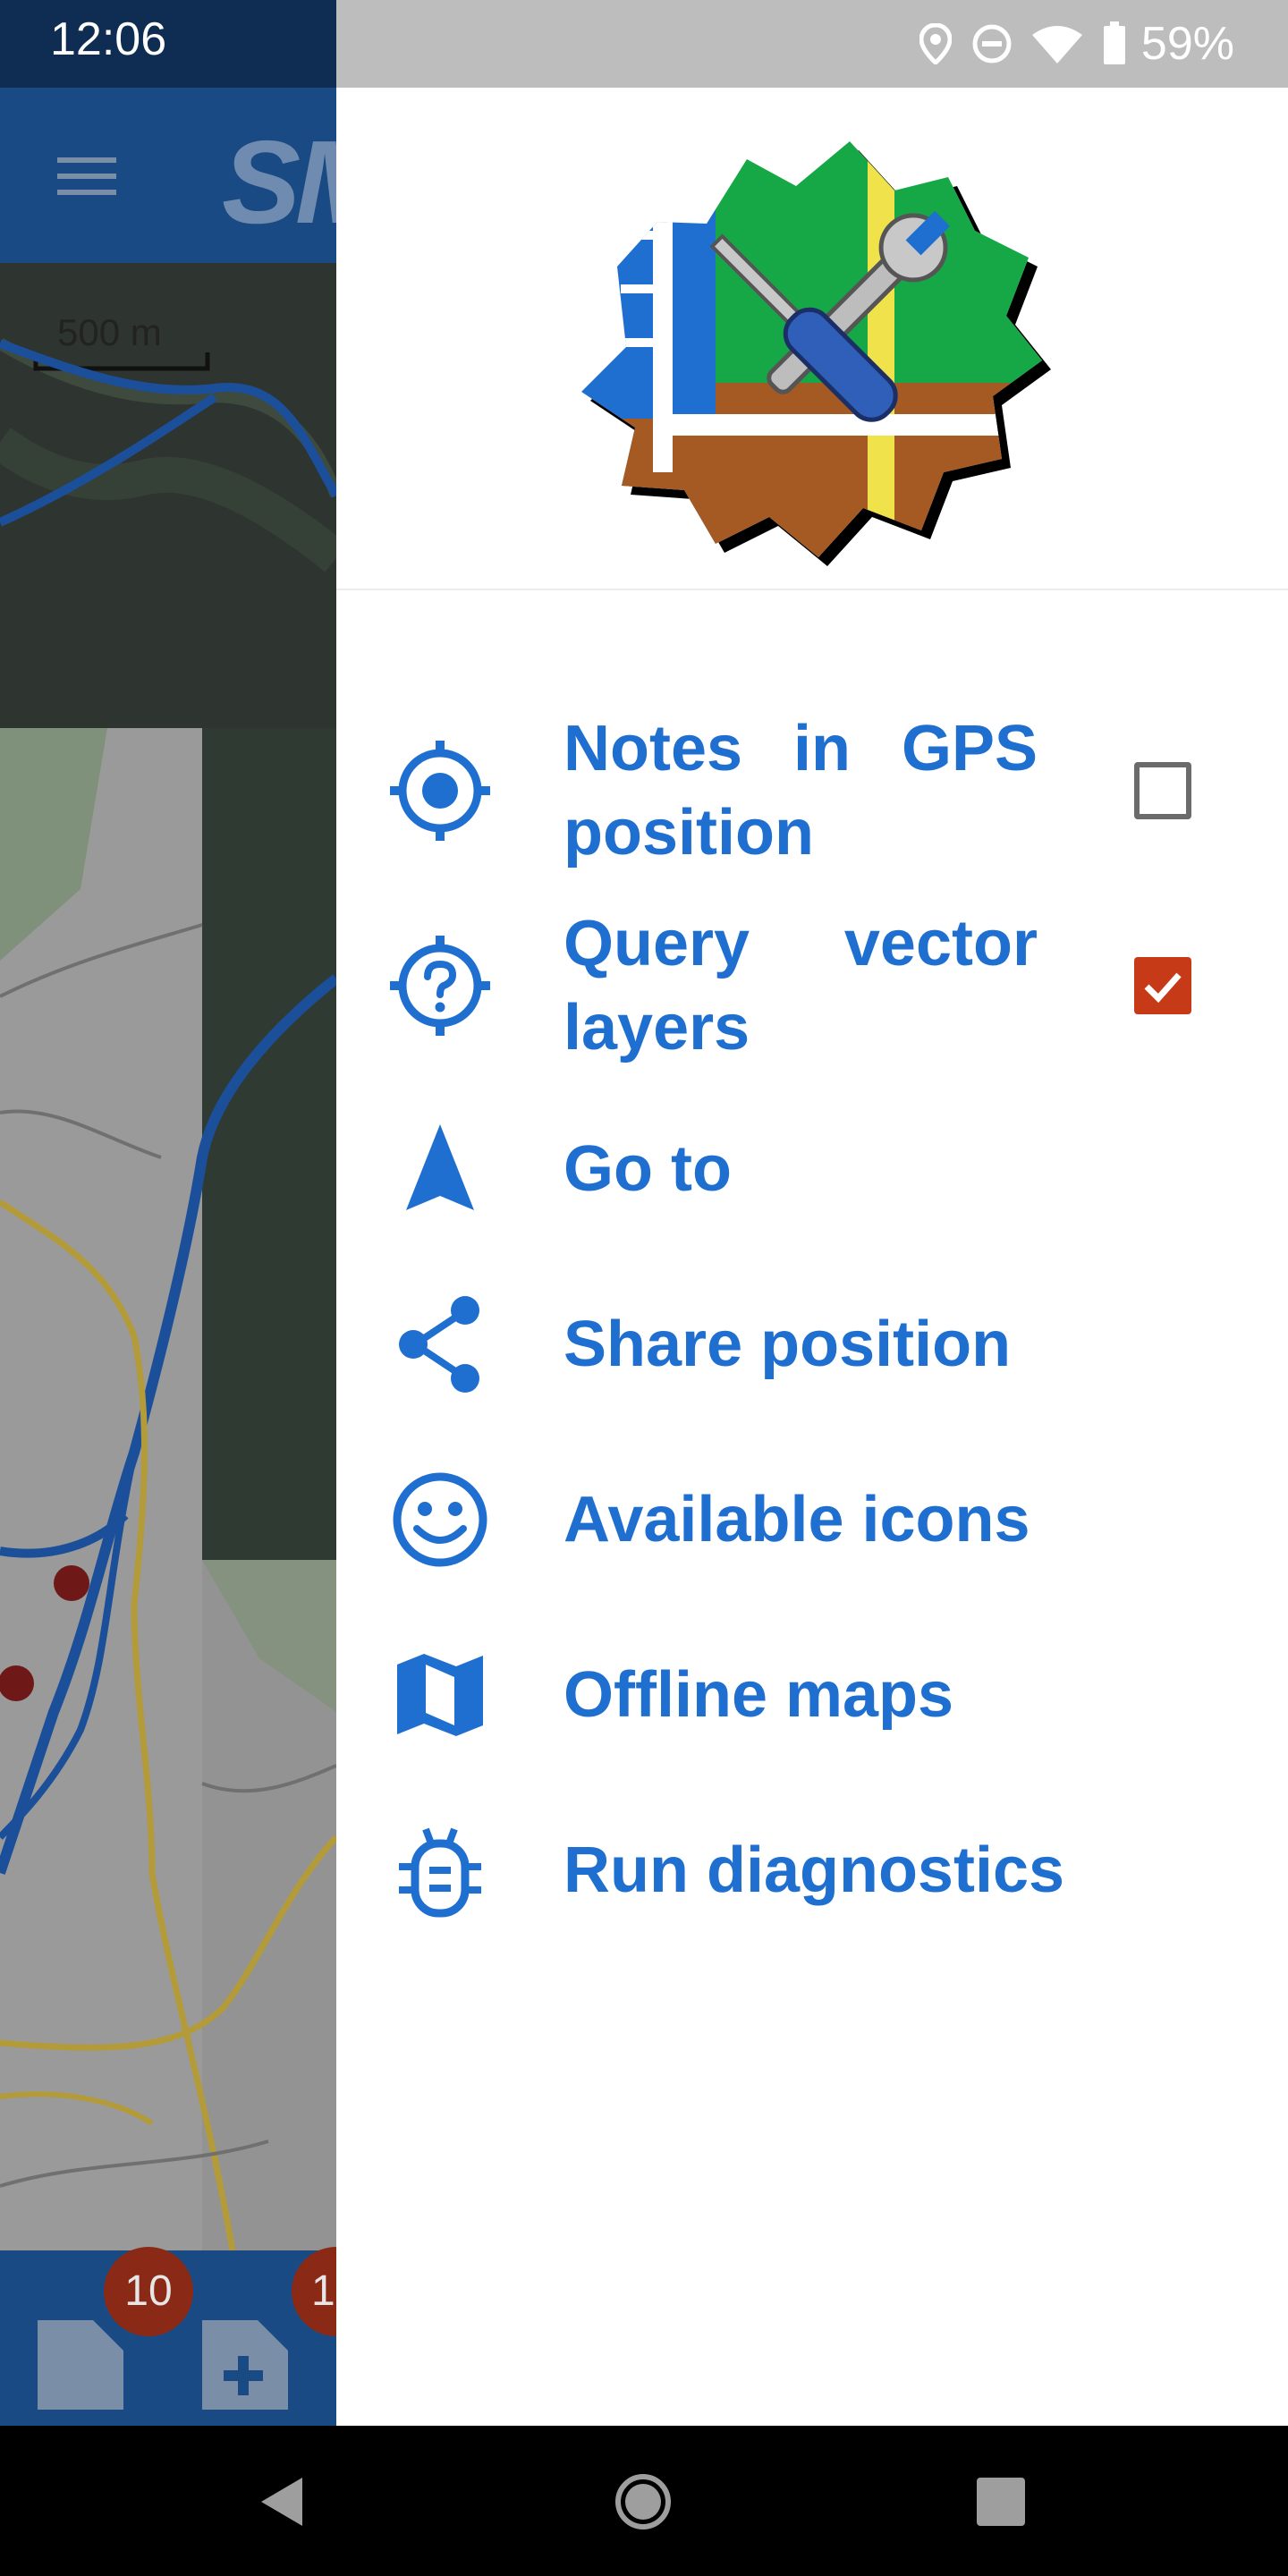 Image resolution: width=1288 pixels, height=2576 pixels. I want to click on menu-label: Share position, so click(788, 1344).